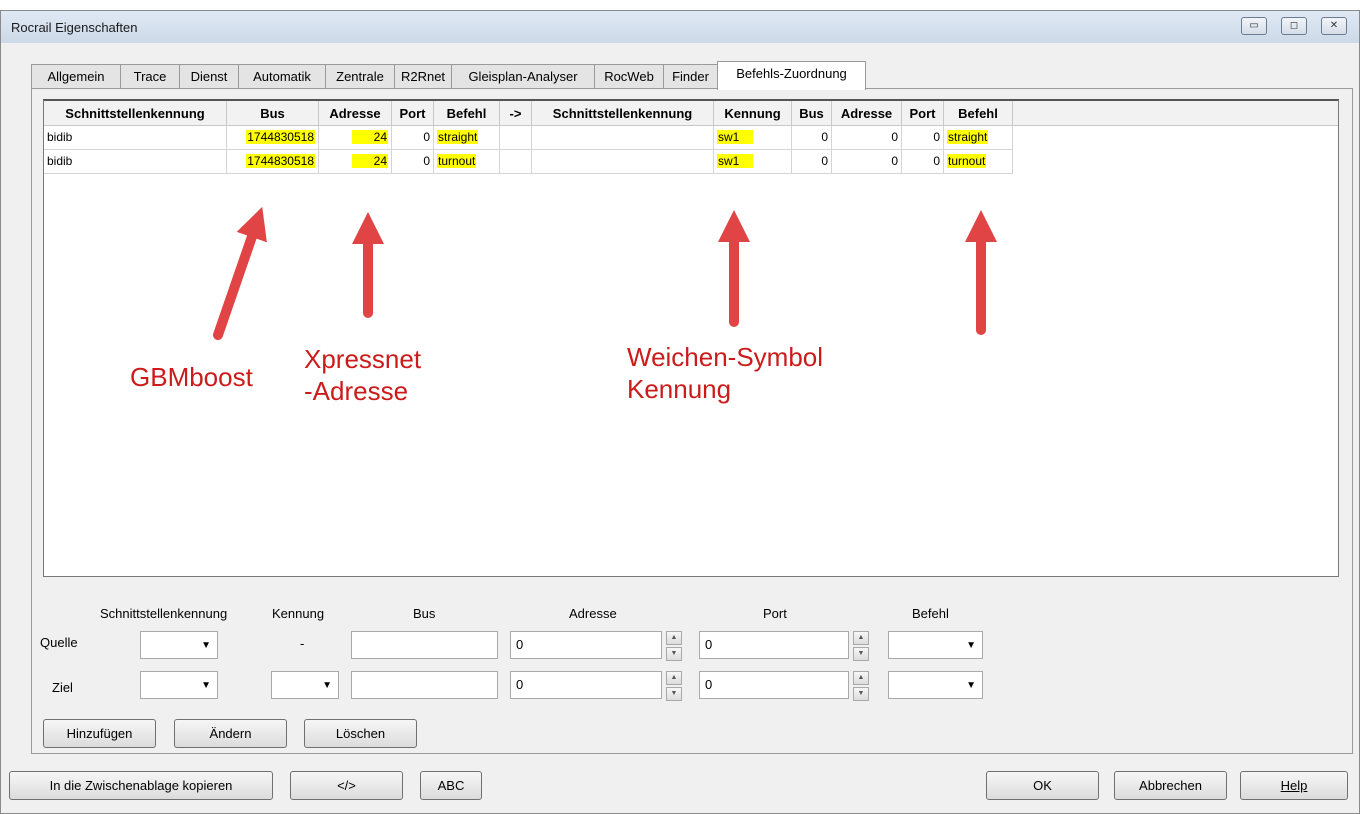  What do you see at coordinates (363, 359) in the screenshot?
I see `annotation-xpressnet-line1: Xpressnet` at bounding box center [363, 359].